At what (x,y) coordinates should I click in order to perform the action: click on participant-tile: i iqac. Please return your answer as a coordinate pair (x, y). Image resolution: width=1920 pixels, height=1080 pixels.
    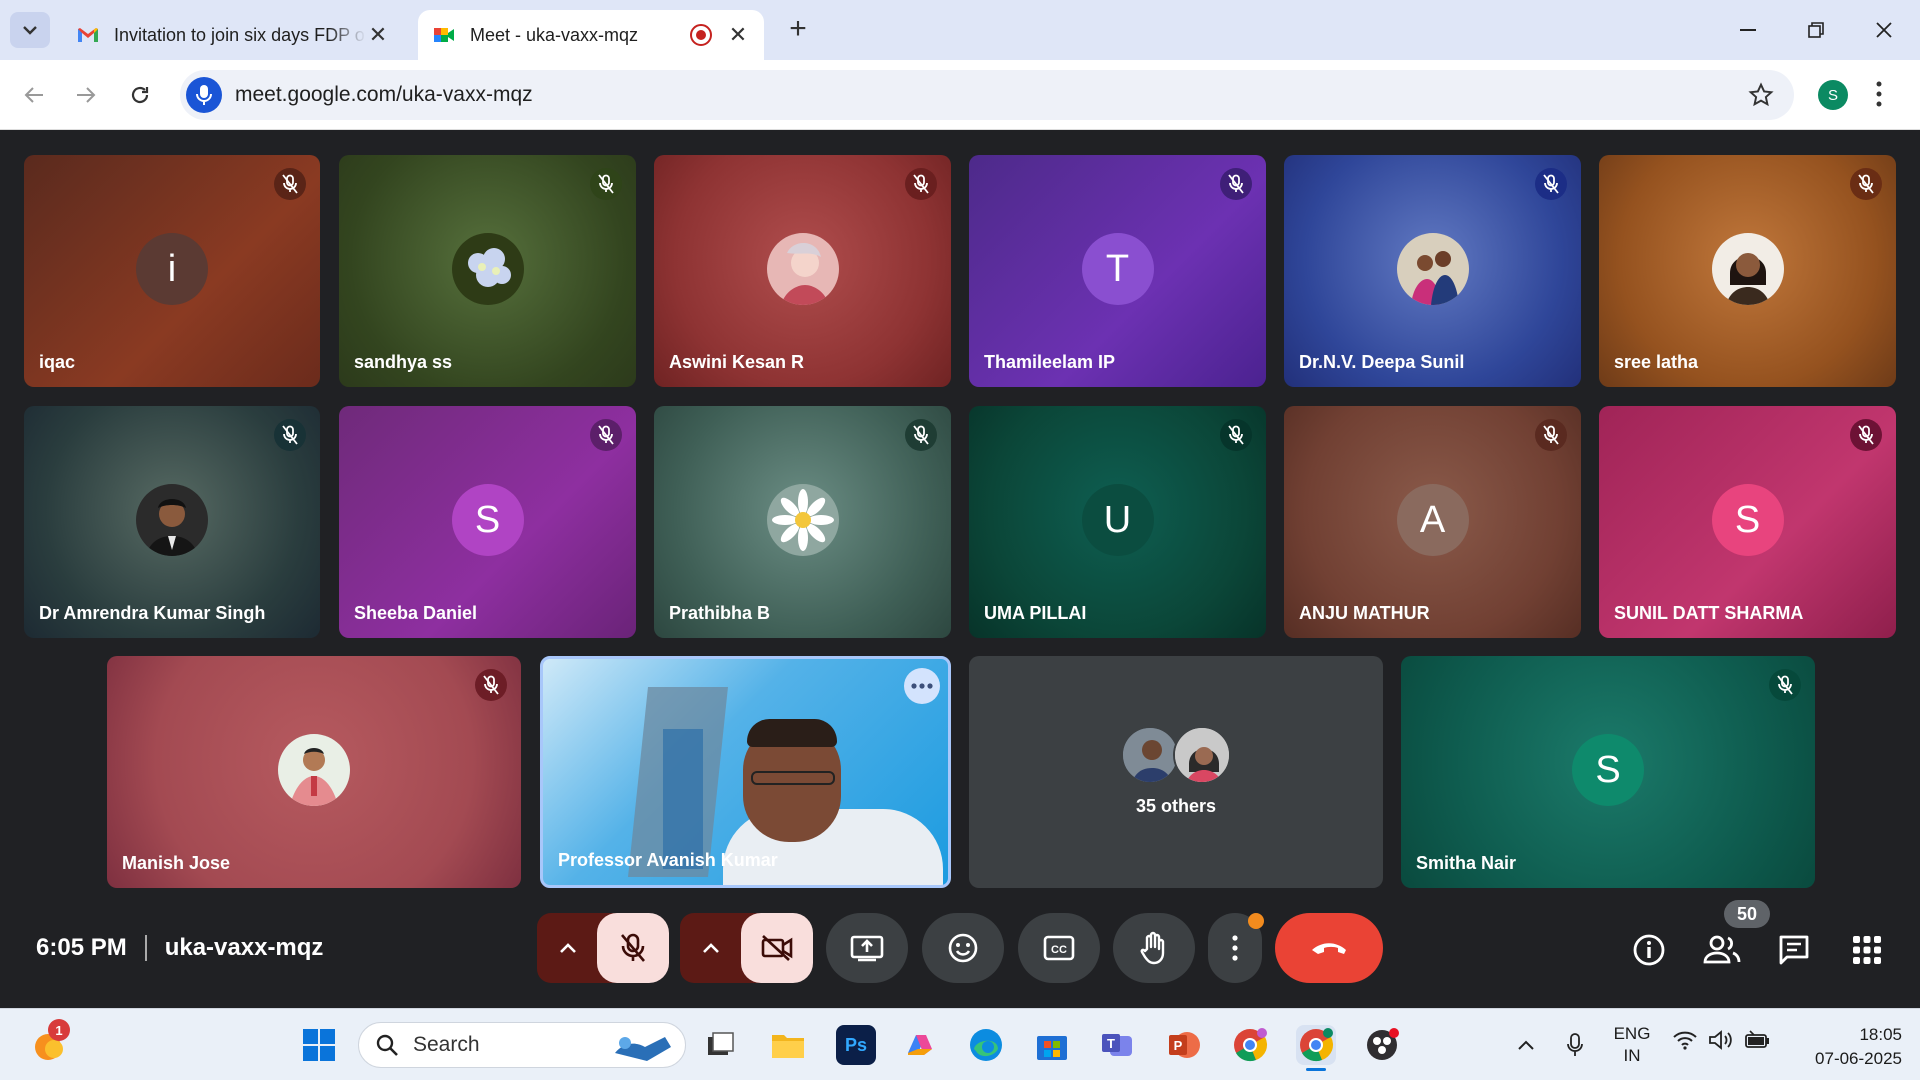
    Looking at the image, I should click on (172, 271).